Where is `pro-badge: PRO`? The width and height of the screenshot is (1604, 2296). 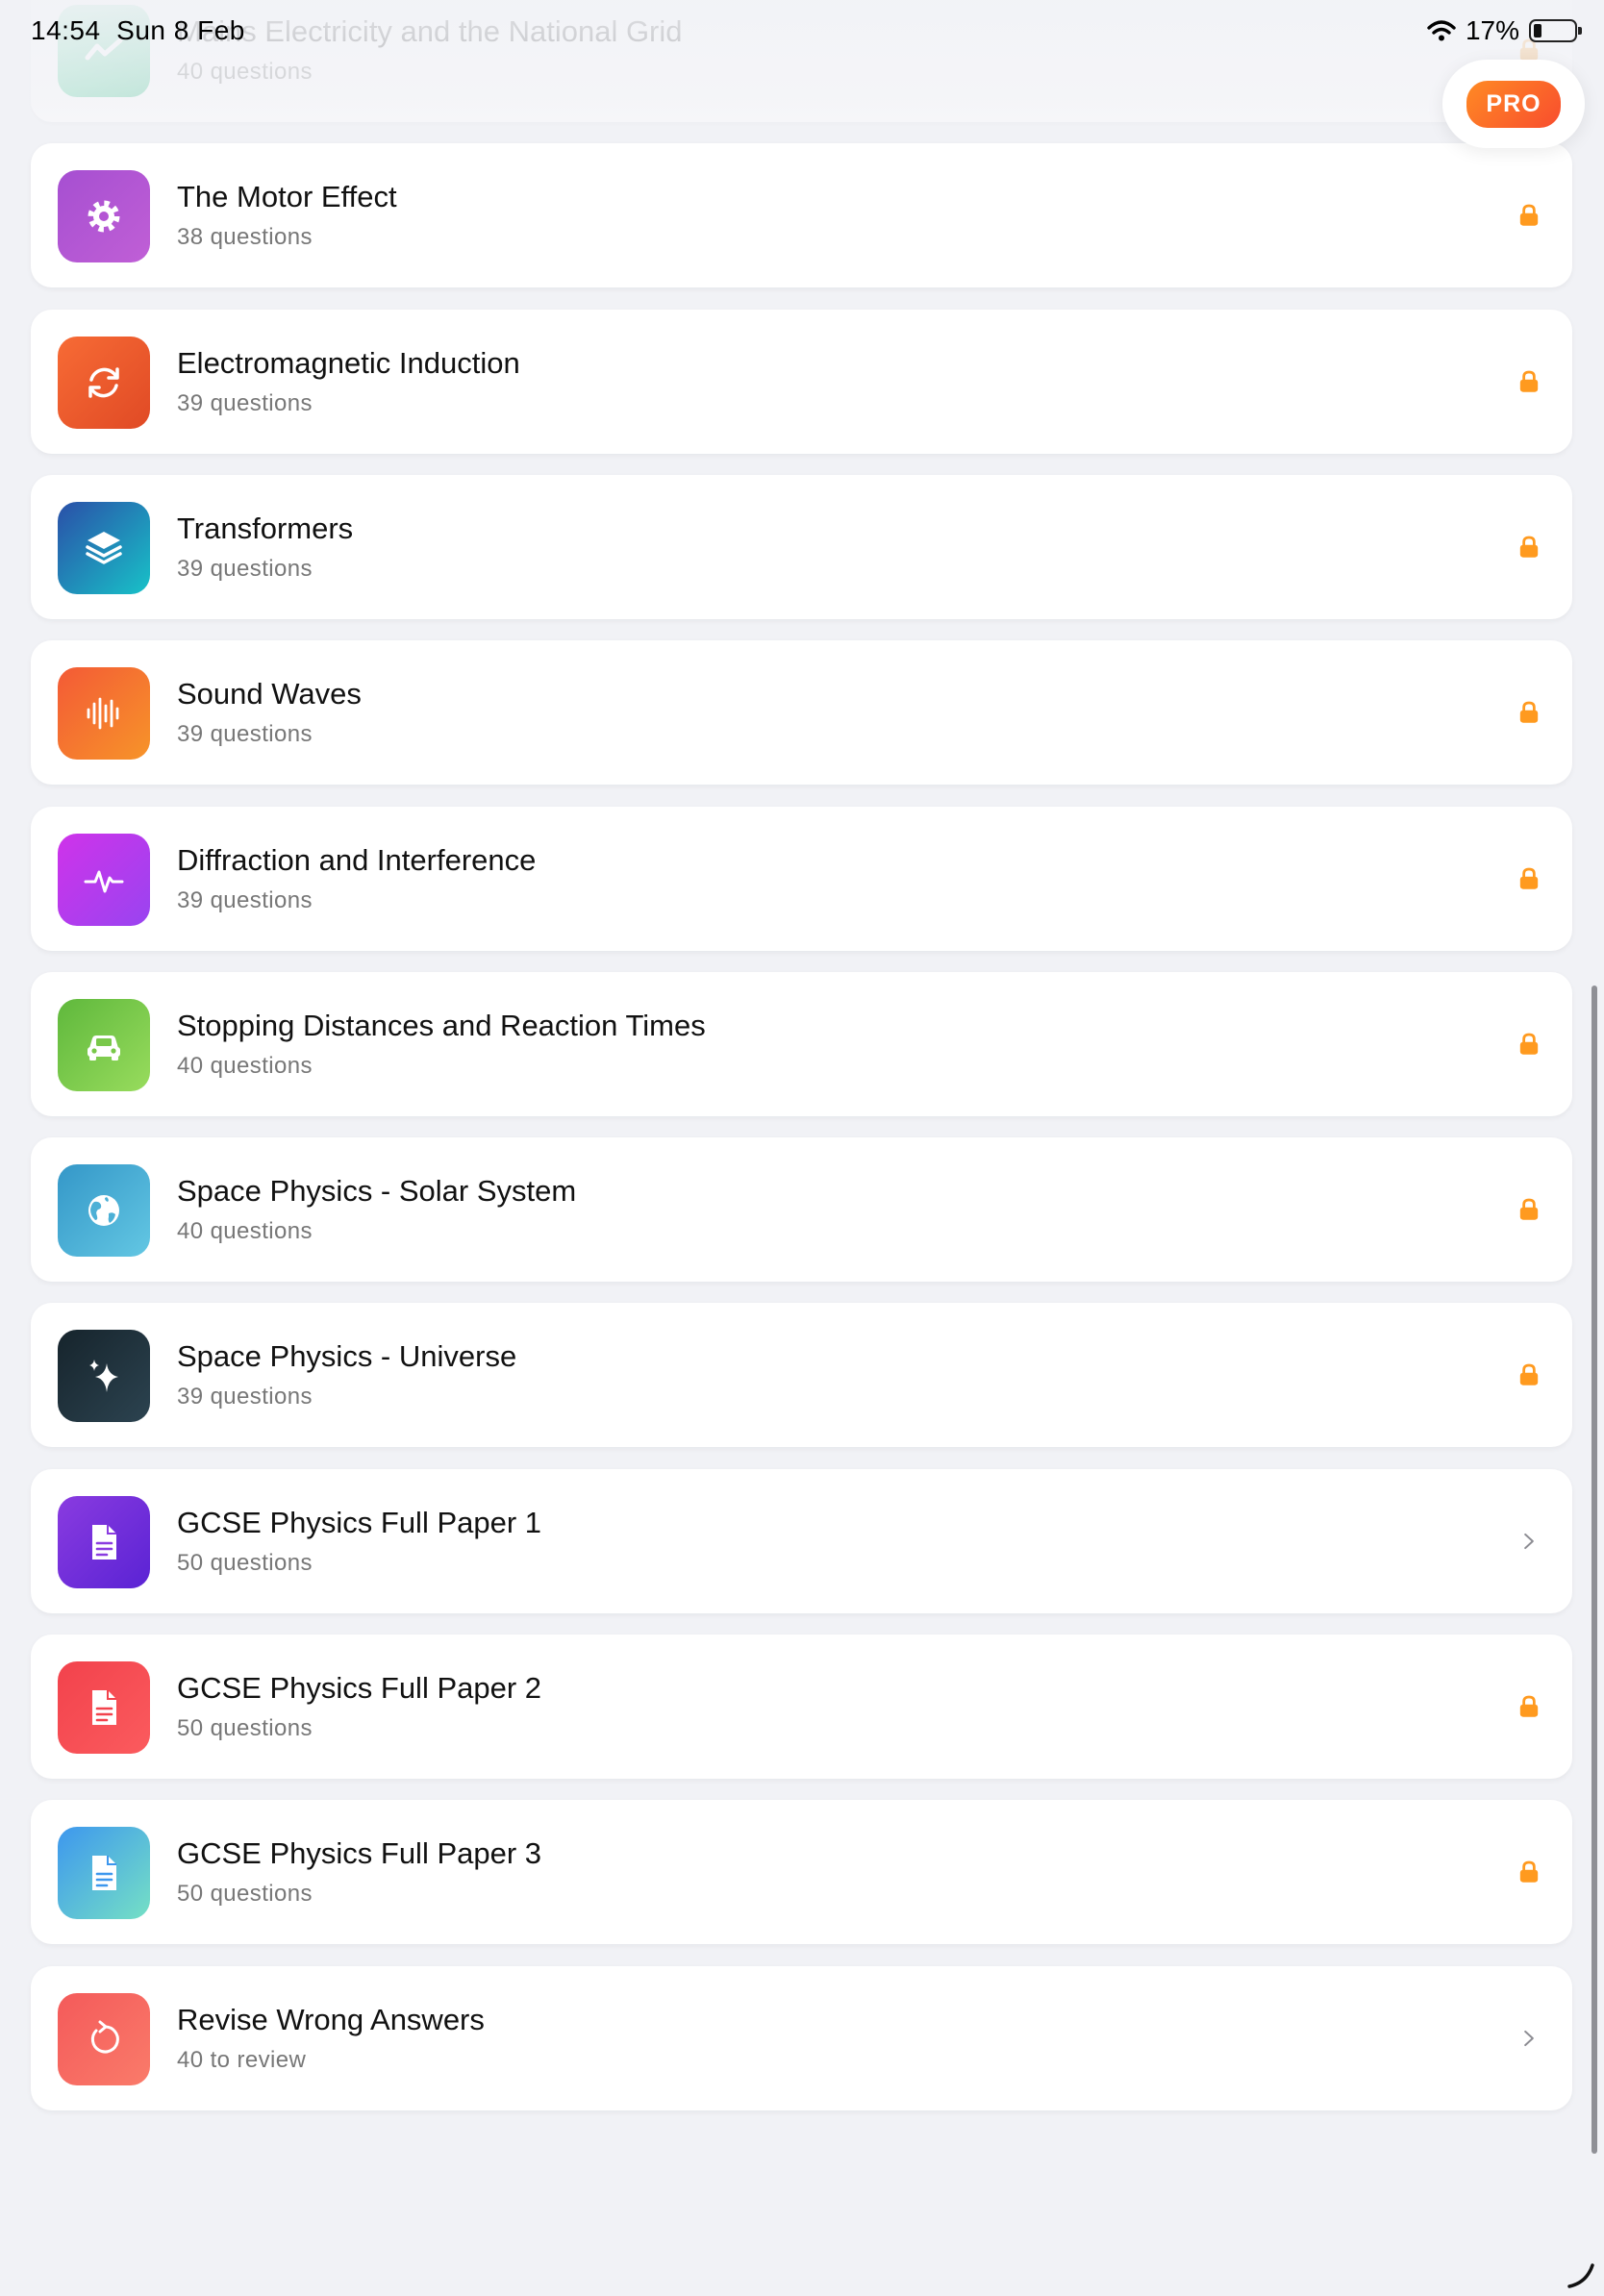
pro-badge: PRO is located at coordinates (1513, 104).